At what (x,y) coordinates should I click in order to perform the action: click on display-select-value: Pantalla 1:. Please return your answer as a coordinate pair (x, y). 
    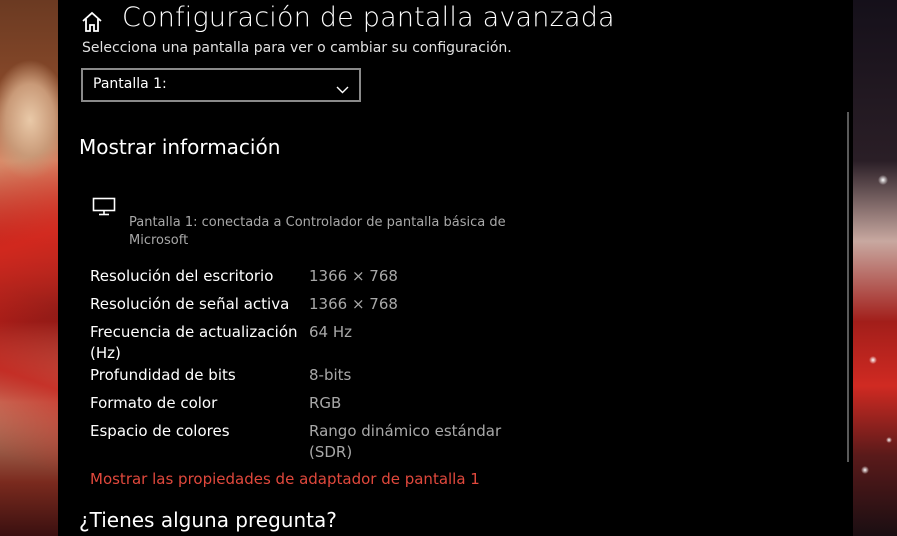
    Looking at the image, I should click on (130, 84).